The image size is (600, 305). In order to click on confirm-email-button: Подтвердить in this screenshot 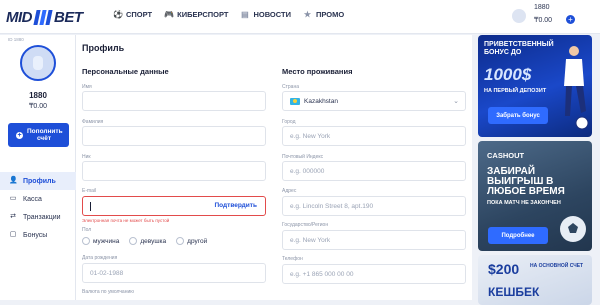, I will do `click(235, 205)`.